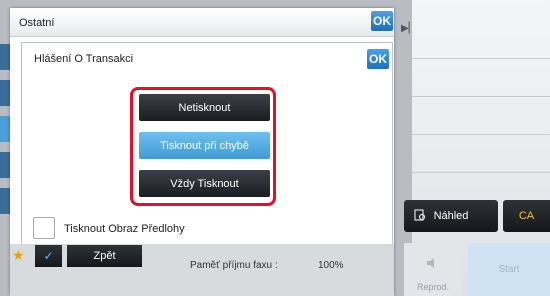  I want to click on back-button: Zpět, so click(104, 256).